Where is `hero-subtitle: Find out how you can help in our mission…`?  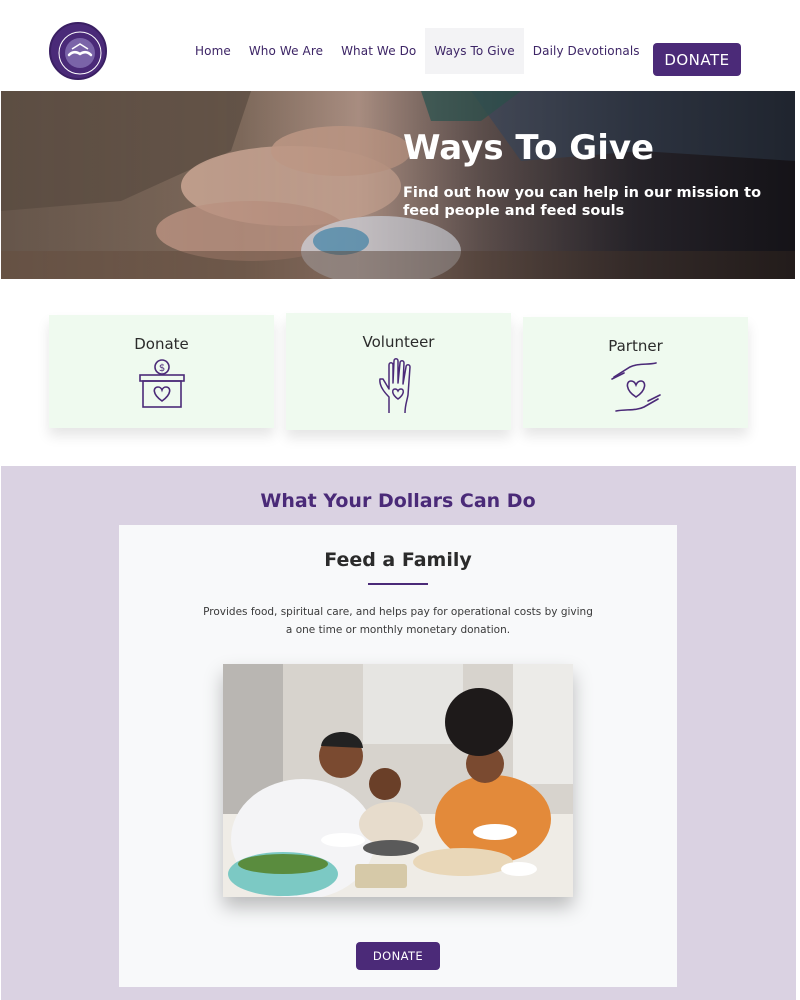
hero-subtitle: Find out how you can help in our mission… is located at coordinates (582, 202).